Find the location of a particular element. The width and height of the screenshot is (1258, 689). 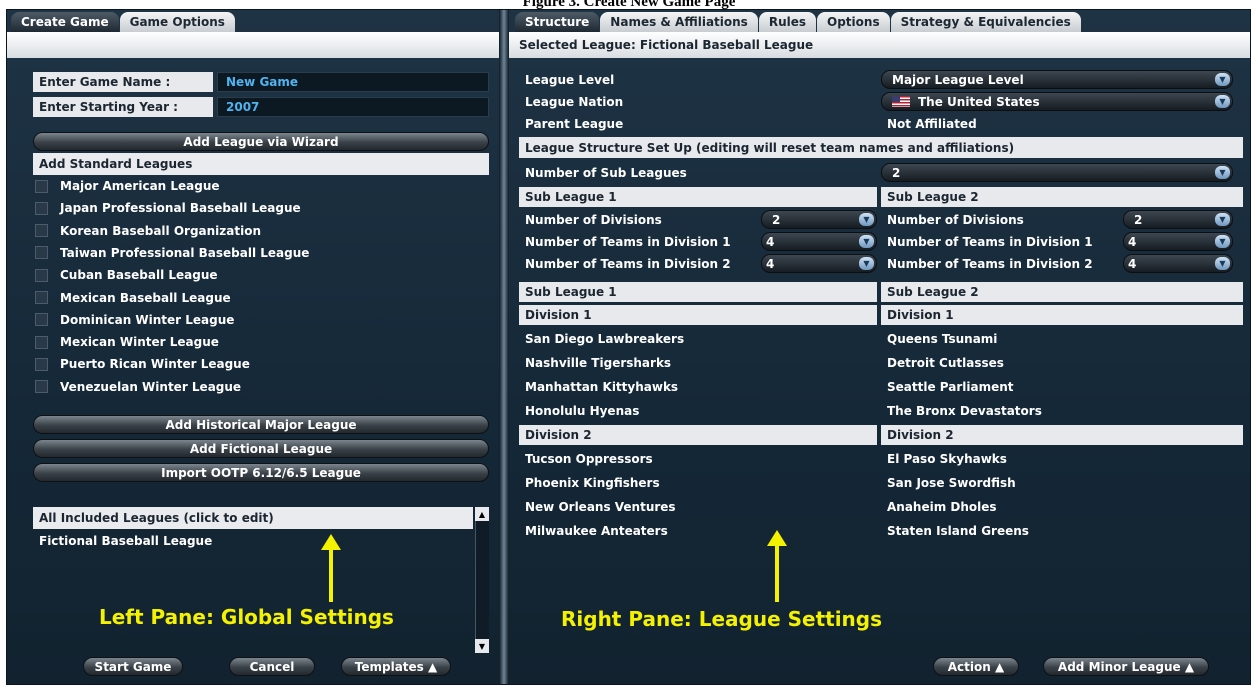

sub1-num-divisions-dropdown: 2 ▼ is located at coordinates (819, 219).